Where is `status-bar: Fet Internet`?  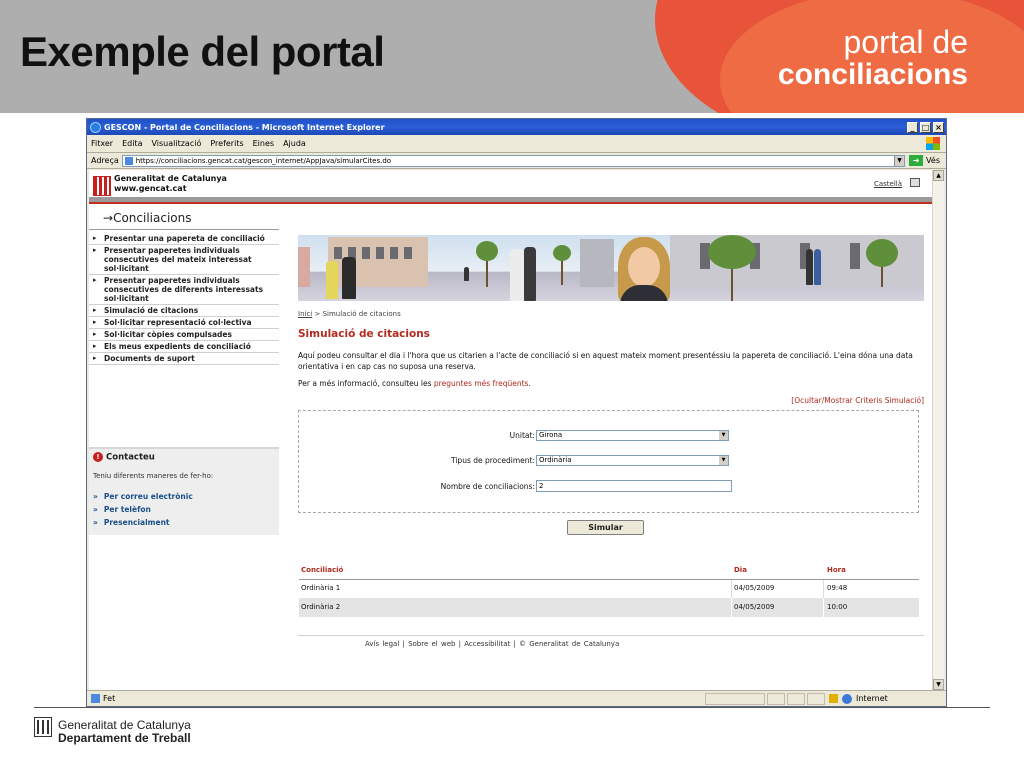 status-bar: Fet Internet is located at coordinates (516, 698).